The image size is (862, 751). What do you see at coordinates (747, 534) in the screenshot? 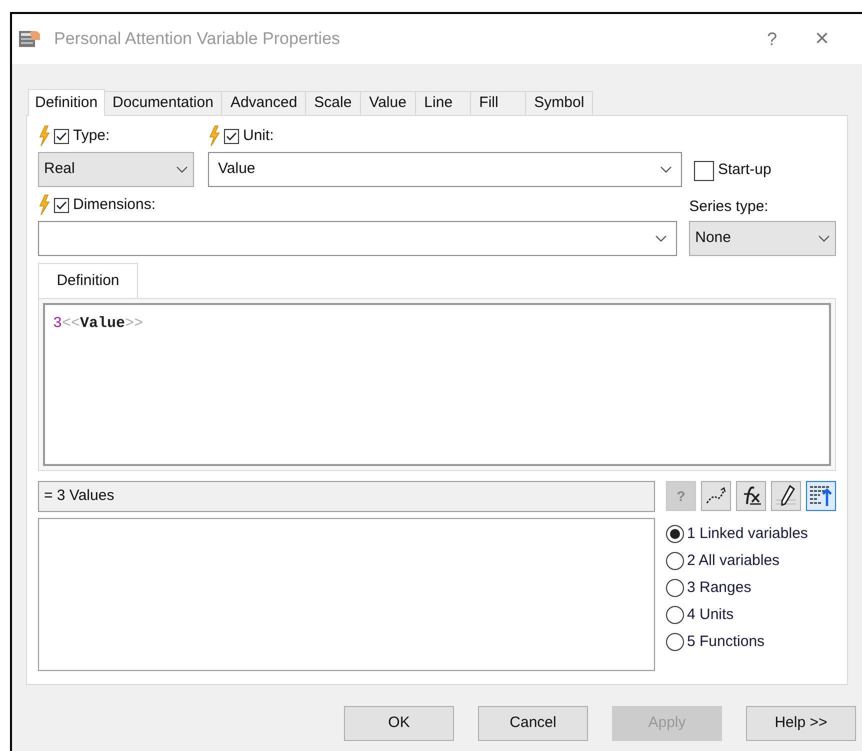
I see `radio-label: 1 Linked variables` at bounding box center [747, 534].